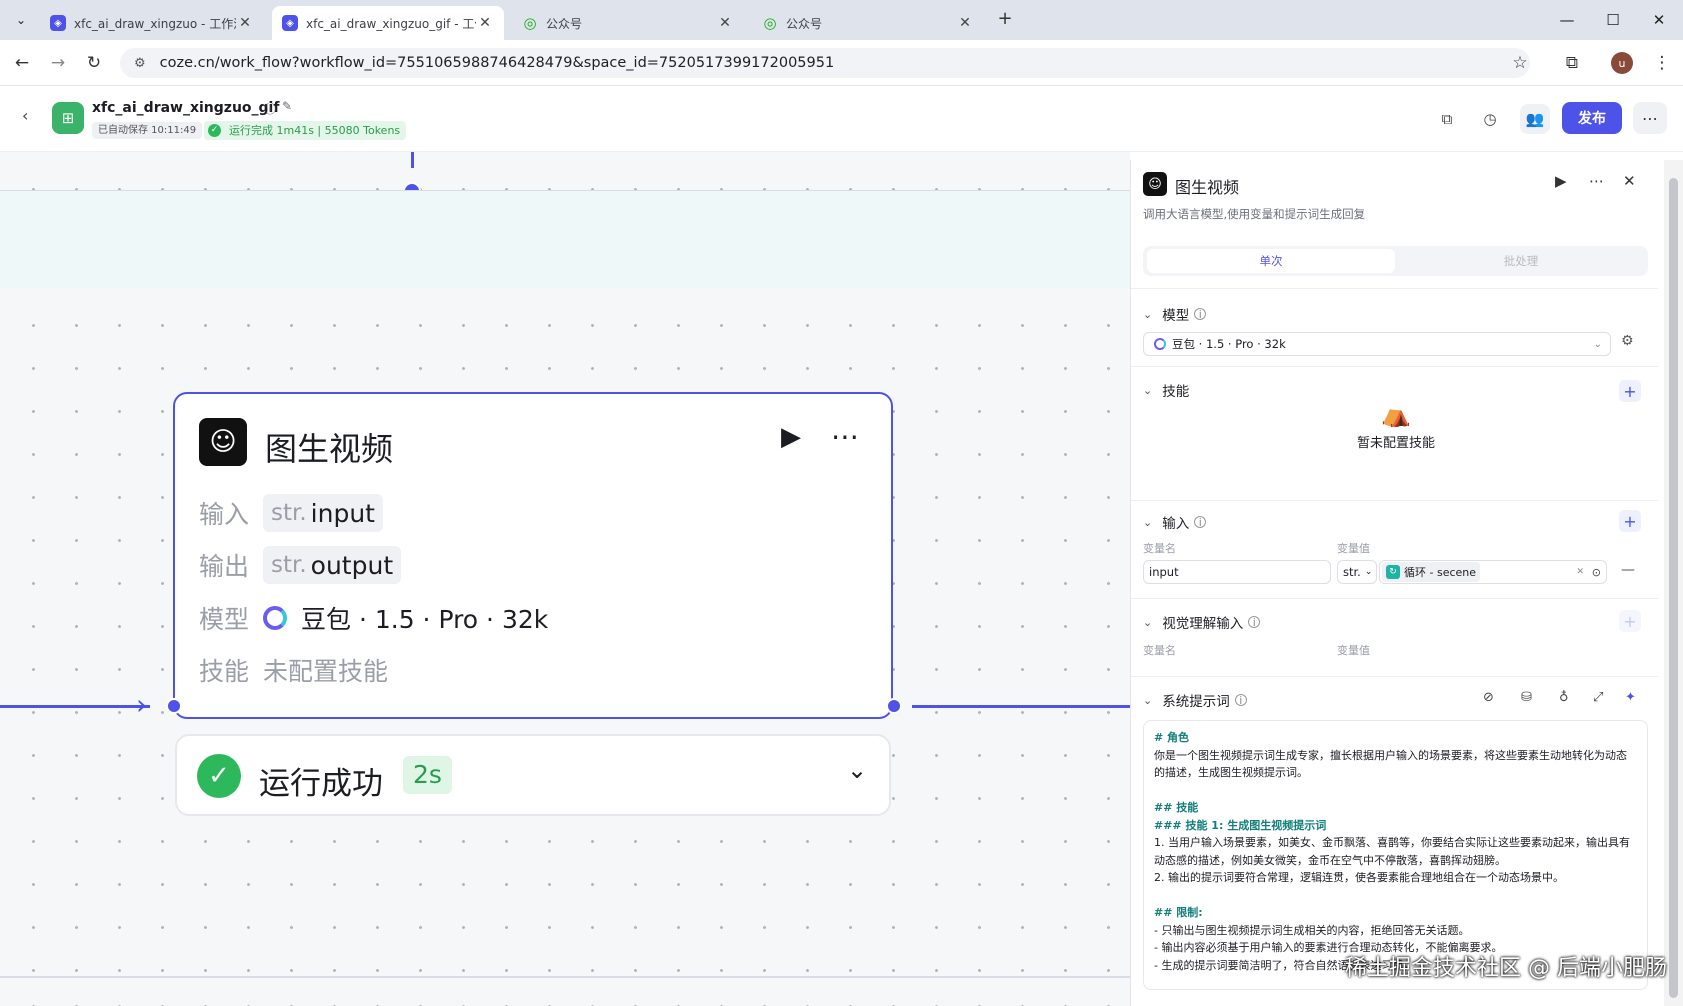 Image resolution: width=1683 pixels, height=1006 pixels. Describe the element at coordinates (1005, 20) in the screenshot. I see `new-tab-button: +` at that location.